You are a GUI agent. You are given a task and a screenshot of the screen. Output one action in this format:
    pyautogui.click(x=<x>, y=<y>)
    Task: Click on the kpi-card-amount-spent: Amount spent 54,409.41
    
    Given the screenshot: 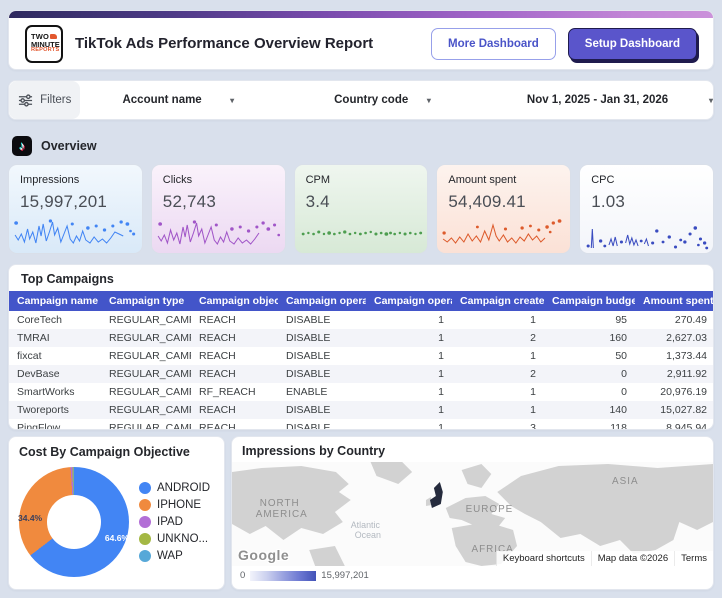 What is the action you would take?
    pyautogui.click(x=504, y=209)
    